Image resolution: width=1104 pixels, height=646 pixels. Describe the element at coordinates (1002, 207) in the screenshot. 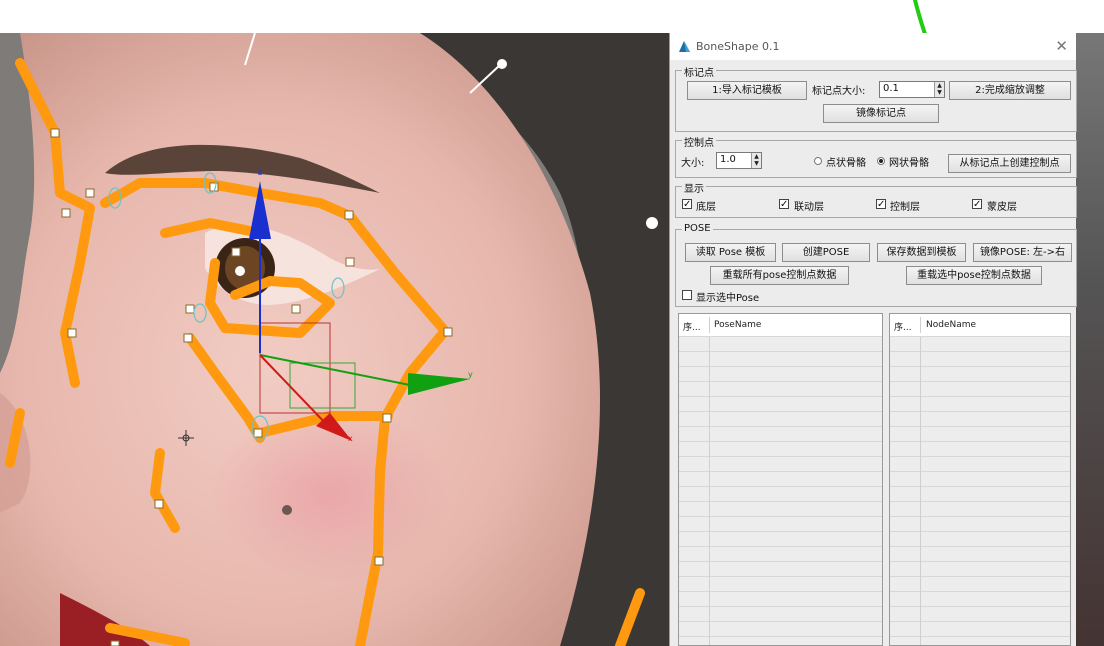

I see `skin-layer-label: 蒙皮层` at that location.